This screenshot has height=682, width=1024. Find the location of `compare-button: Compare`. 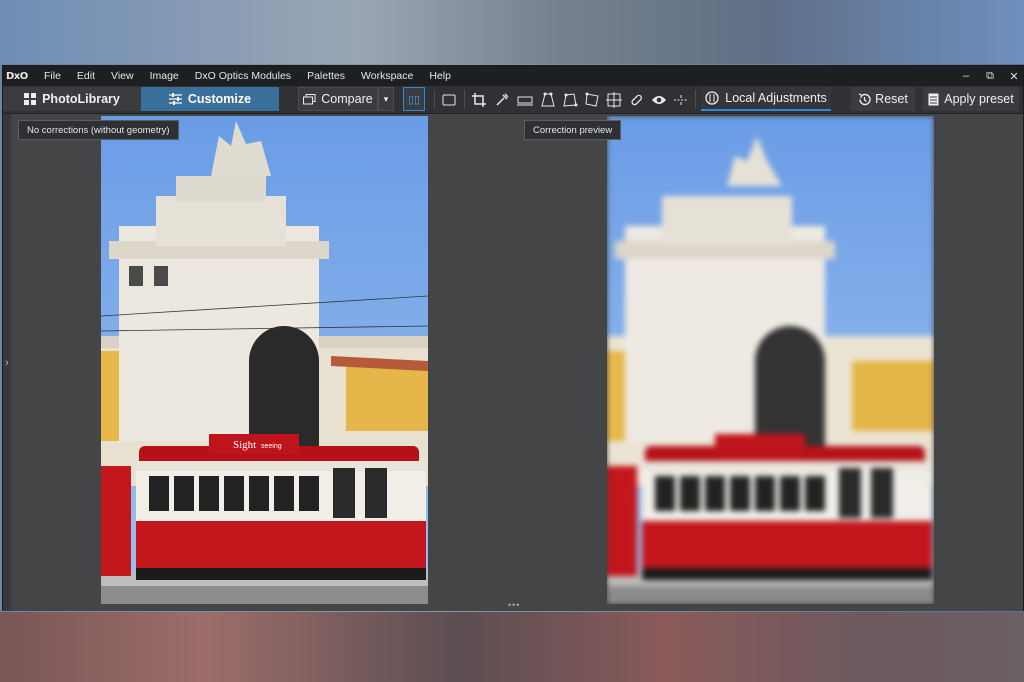

compare-button: Compare is located at coordinates (338, 99).